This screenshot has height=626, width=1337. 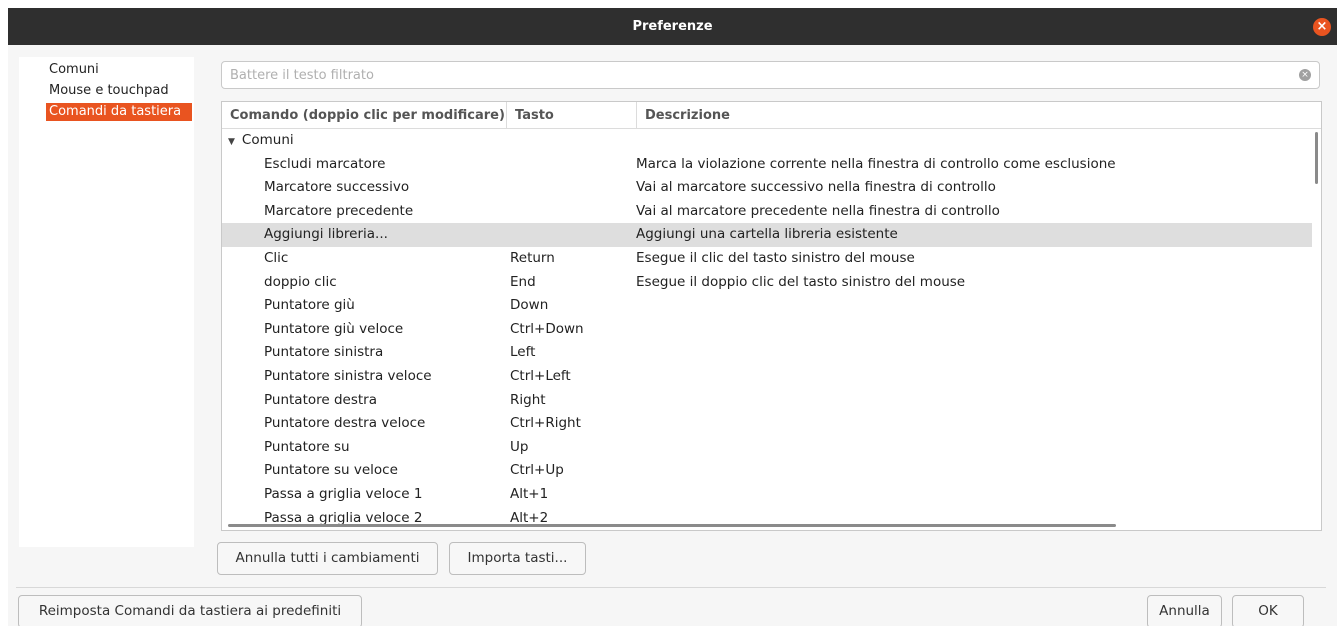 What do you see at coordinates (300, 281) in the screenshot?
I see `command-cell: doppio clic` at bounding box center [300, 281].